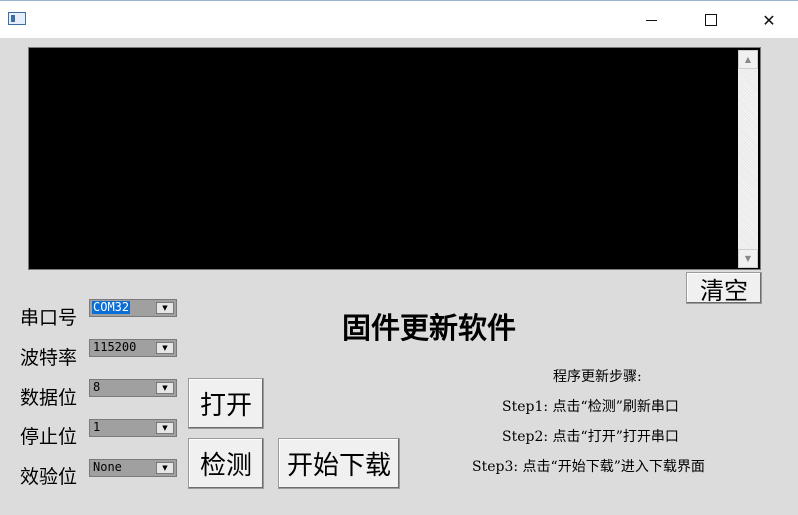 The width and height of the screenshot is (798, 515). What do you see at coordinates (111, 307) in the screenshot?
I see `port-value: COM32` at bounding box center [111, 307].